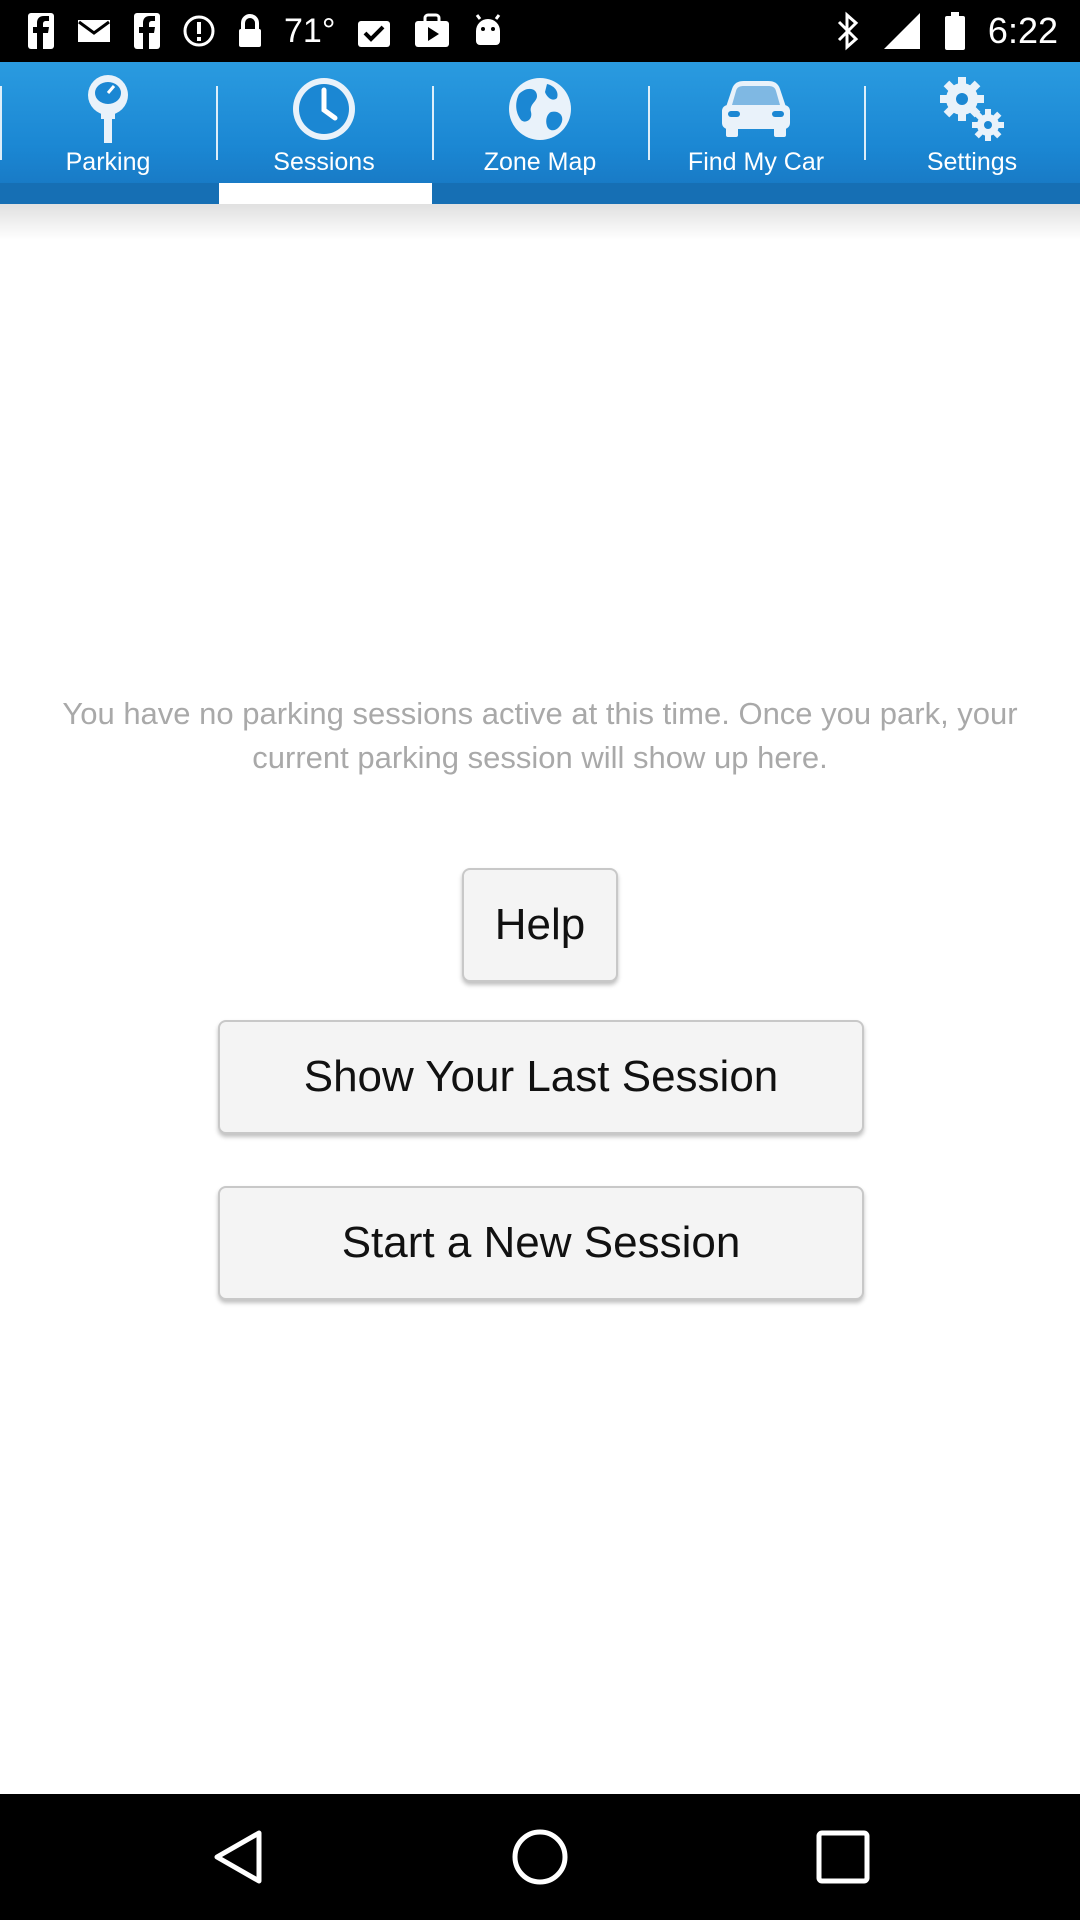 Image resolution: width=1080 pixels, height=1920 pixels. Describe the element at coordinates (108, 162) in the screenshot. I see `tab-parking-label: Parking` at that location.